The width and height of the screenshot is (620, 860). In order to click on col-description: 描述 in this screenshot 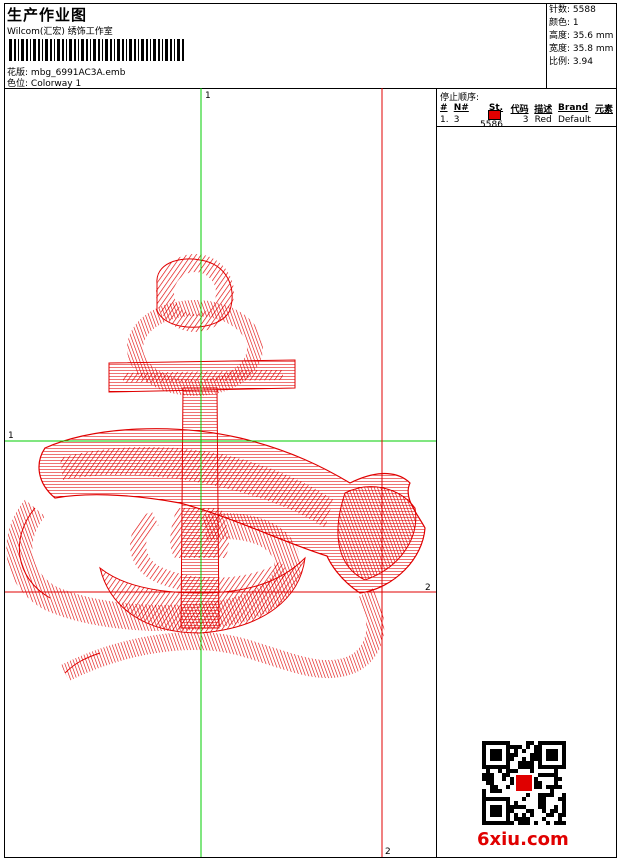, I will do `click(543, 109)`.